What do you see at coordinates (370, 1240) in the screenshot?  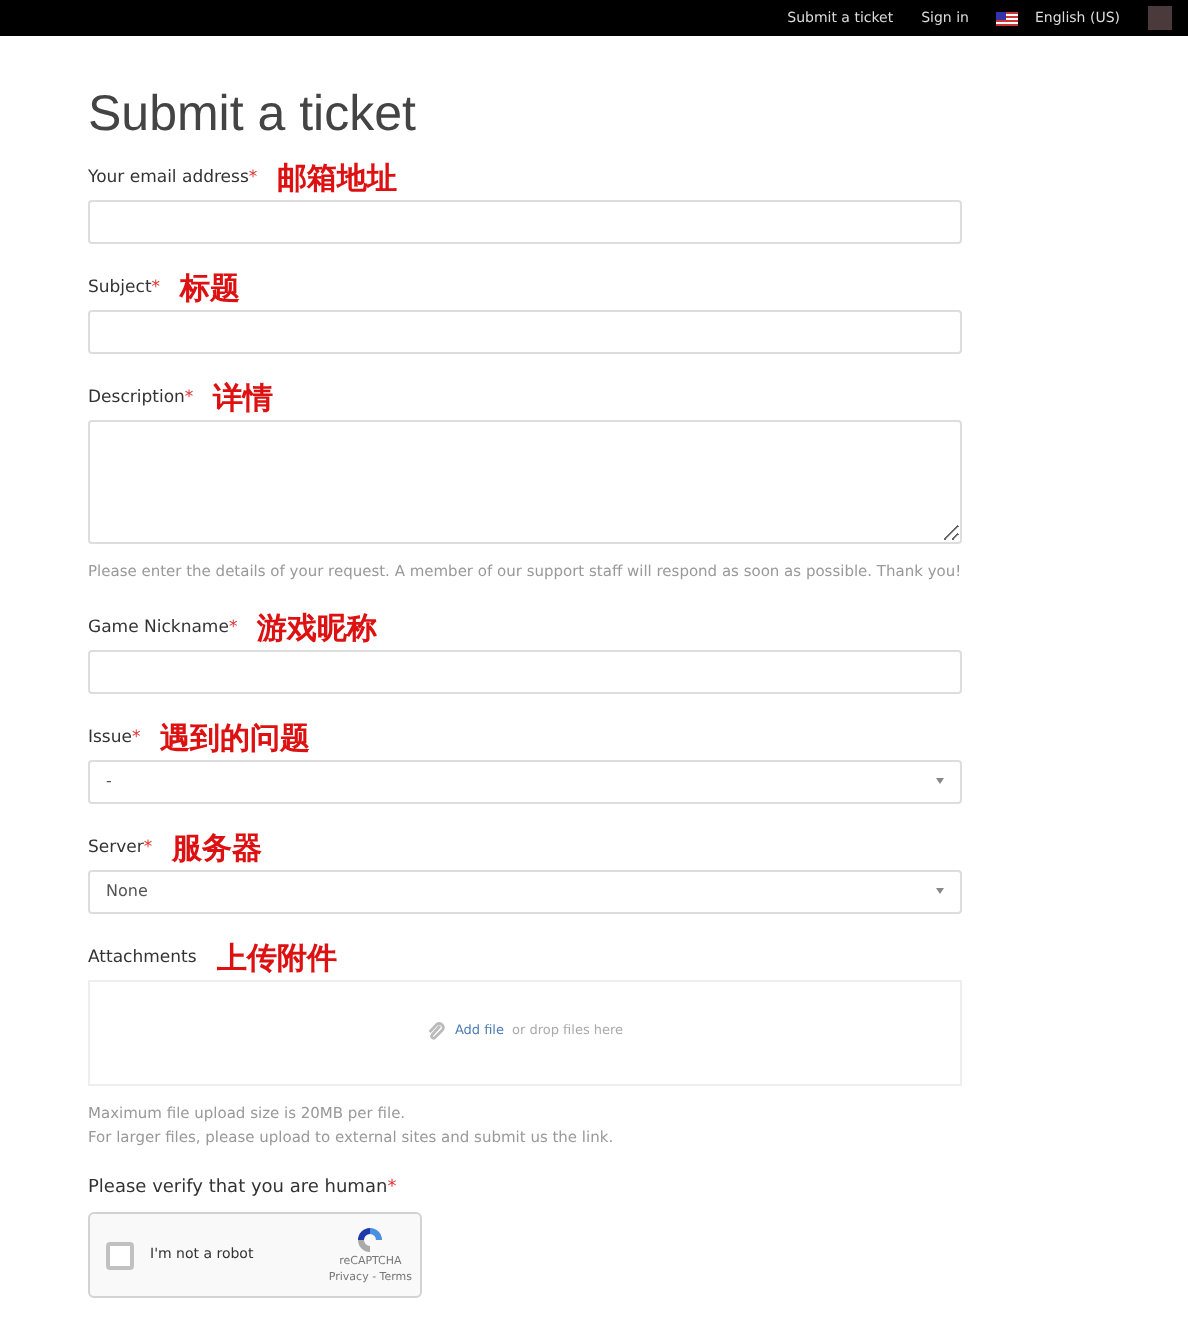 I see `recaptcha-logo-icon` at bounding box center [370, 1240].